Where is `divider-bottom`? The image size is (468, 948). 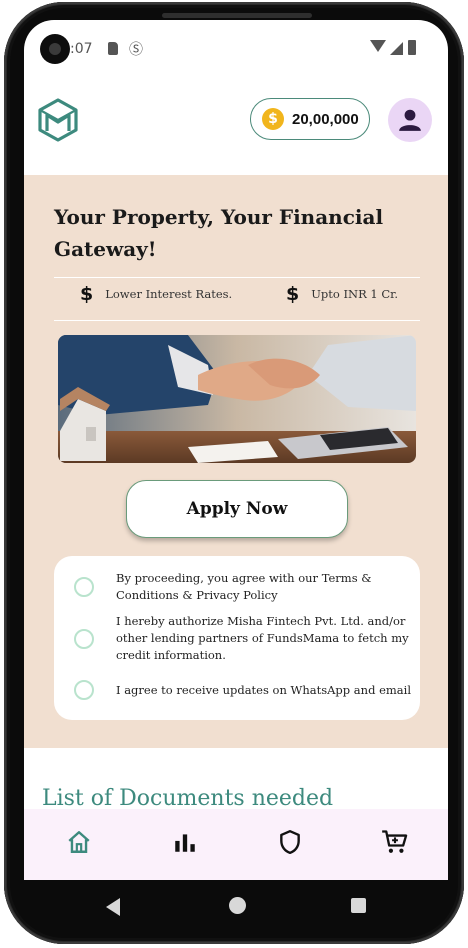
divider-bottom is located at coordinates (237, 320).